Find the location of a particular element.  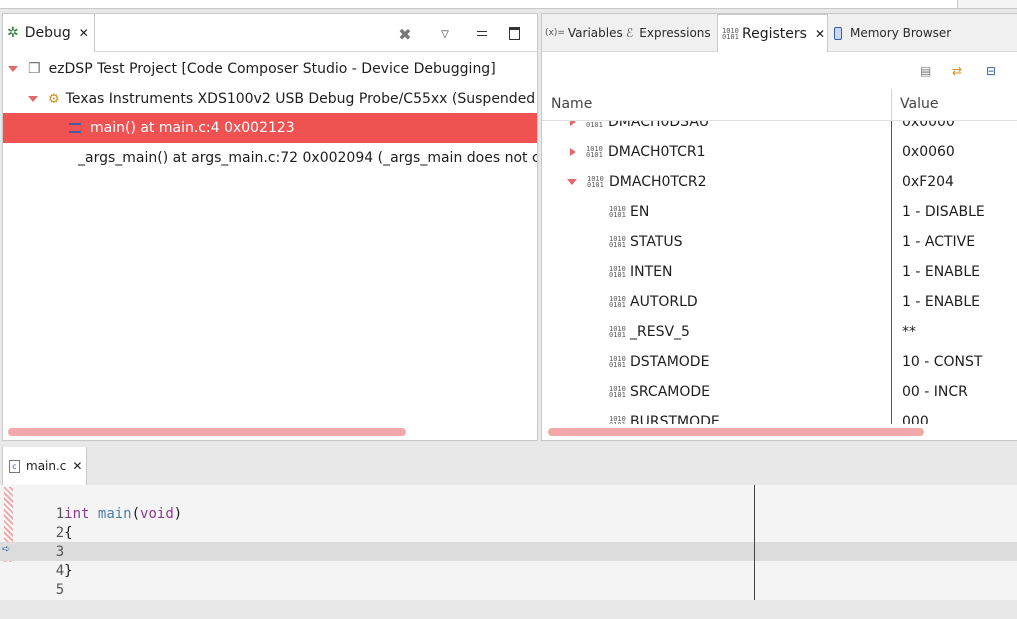

bitfield-name: BURSTMODE is located at coordinates (675, 419).